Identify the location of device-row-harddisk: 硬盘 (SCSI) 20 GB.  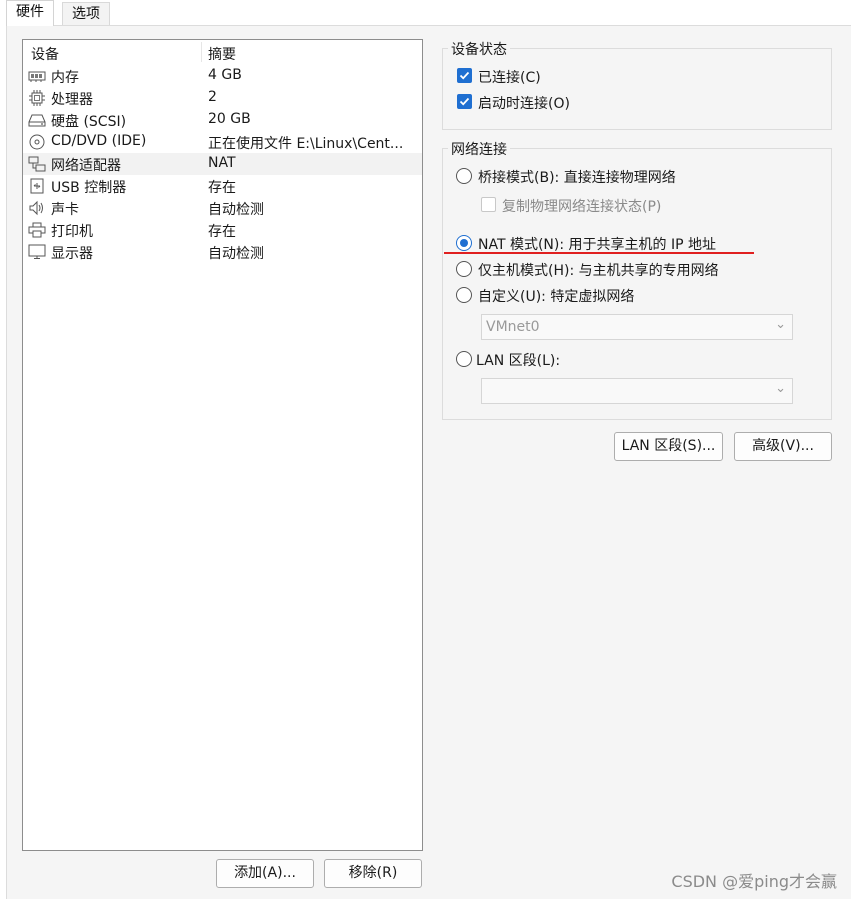
(222, 120).